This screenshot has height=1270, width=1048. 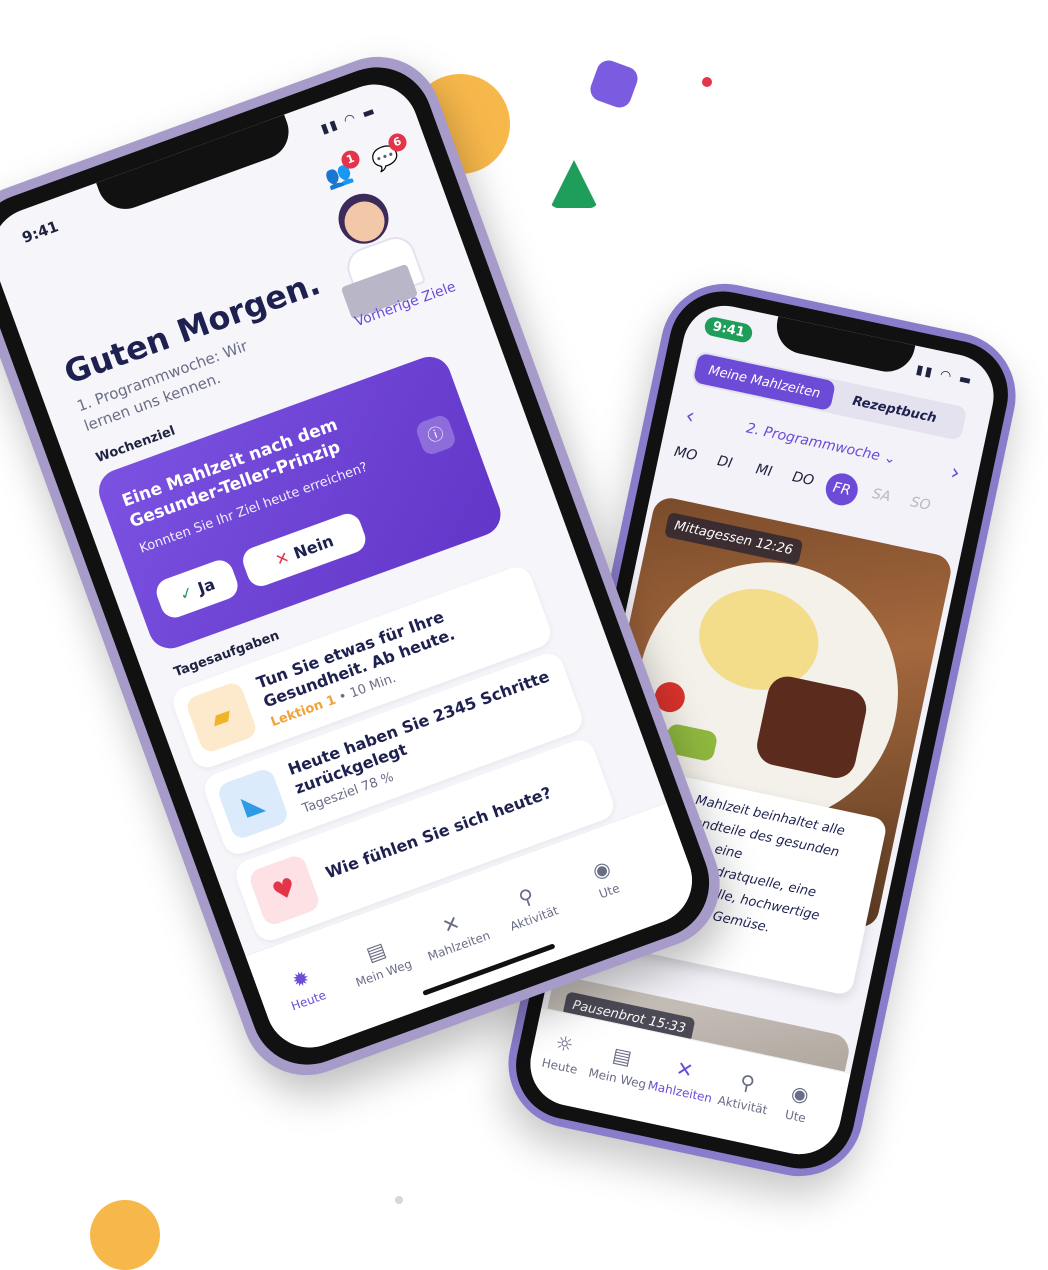 I want to click on week-selector: 2. Programmwoche ⌄, so click(x=821, y=443).